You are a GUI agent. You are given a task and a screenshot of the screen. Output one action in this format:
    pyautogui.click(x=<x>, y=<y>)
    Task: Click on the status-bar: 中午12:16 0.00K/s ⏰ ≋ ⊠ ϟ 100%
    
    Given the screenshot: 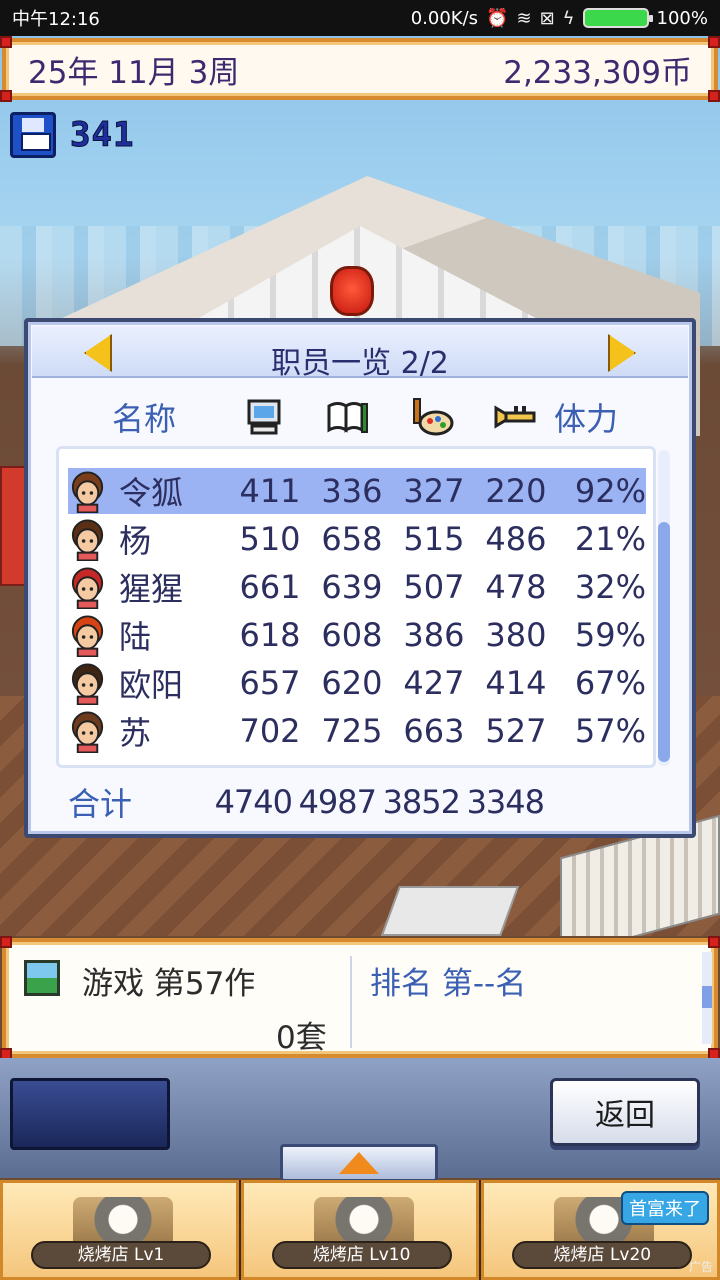 What is the action you would take?
    pyautogui.click(x=360, y=18)
    